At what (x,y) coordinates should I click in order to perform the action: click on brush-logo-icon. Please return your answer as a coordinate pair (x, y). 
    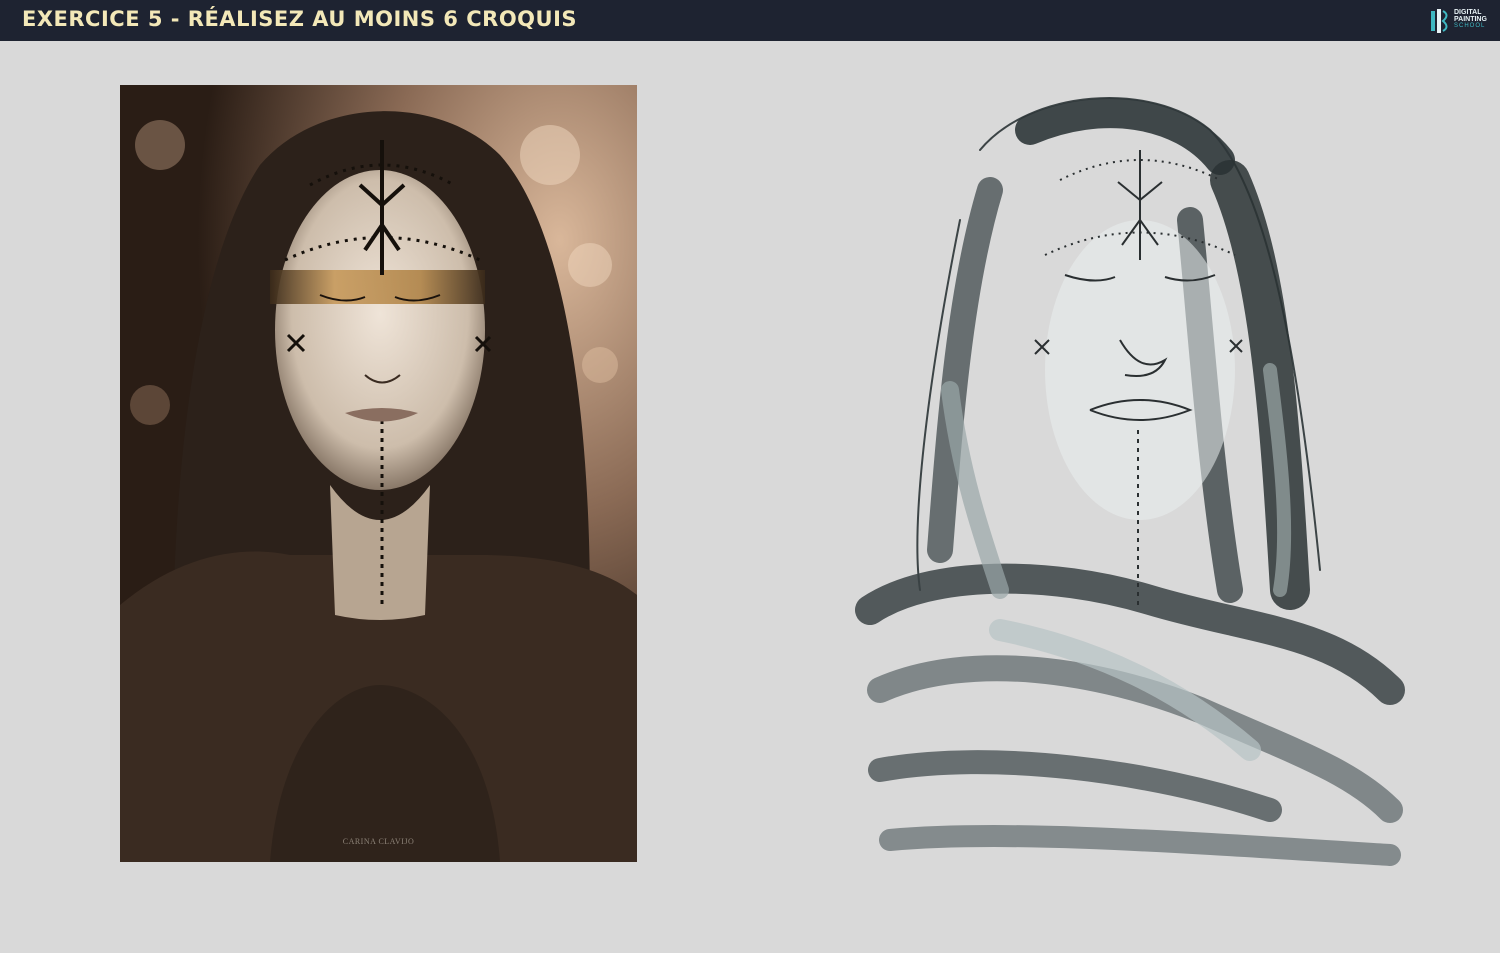
    Looking at the image, I should click on (1439, 21).